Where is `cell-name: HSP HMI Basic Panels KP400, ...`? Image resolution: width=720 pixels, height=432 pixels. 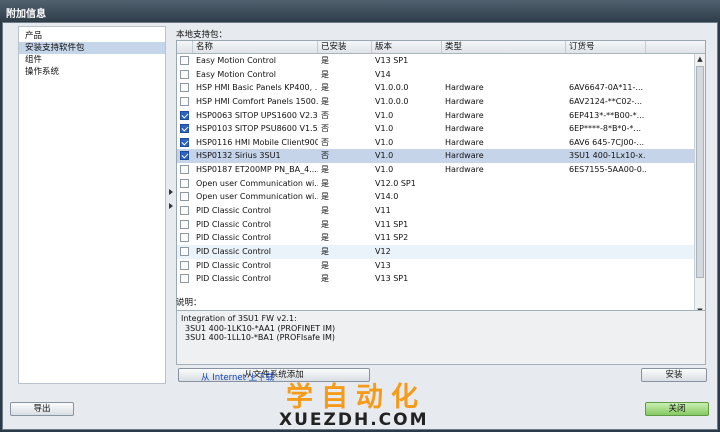 cell-name: HSP HMI Basic Panels KP400, ... is located at coordinates (257, 88).